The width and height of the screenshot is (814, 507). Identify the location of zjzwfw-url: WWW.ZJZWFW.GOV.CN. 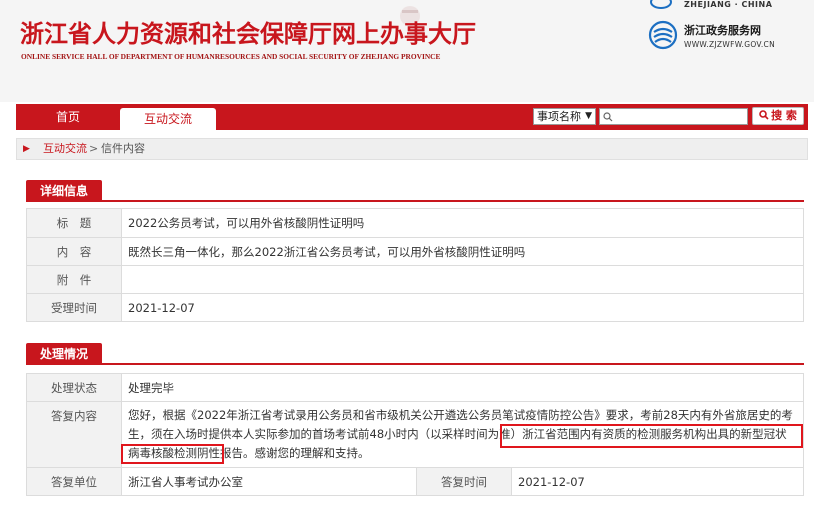
(729, 44).